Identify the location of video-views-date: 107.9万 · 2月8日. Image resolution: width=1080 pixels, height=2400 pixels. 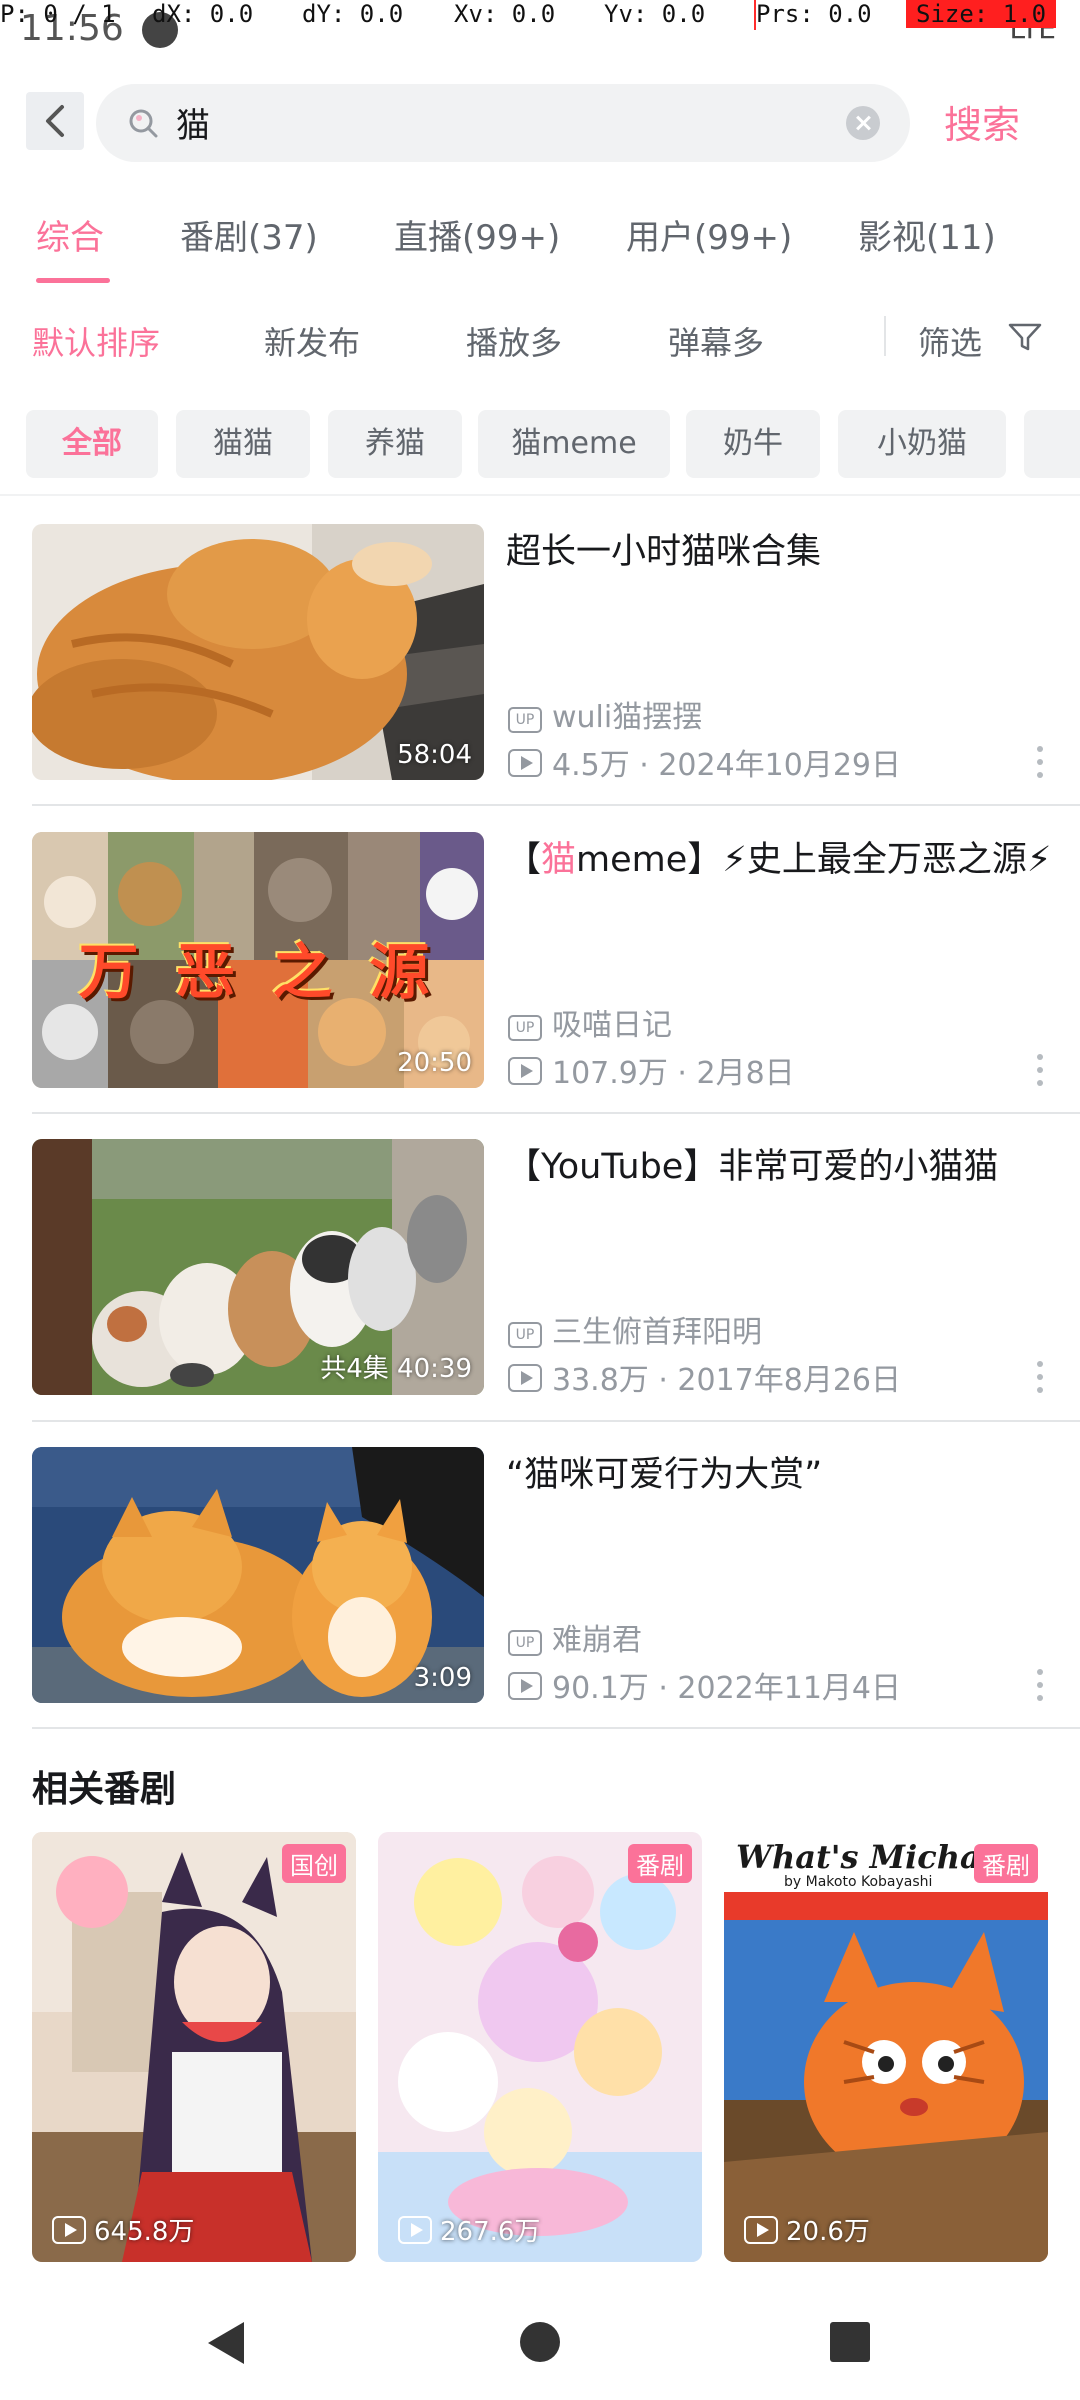
(673, 1073).